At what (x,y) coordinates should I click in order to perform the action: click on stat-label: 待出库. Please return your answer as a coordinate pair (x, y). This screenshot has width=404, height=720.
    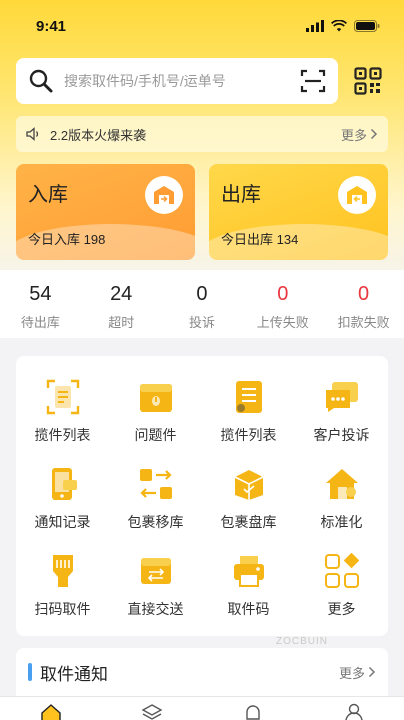
    Looking at the image, I should click on (40, 322).